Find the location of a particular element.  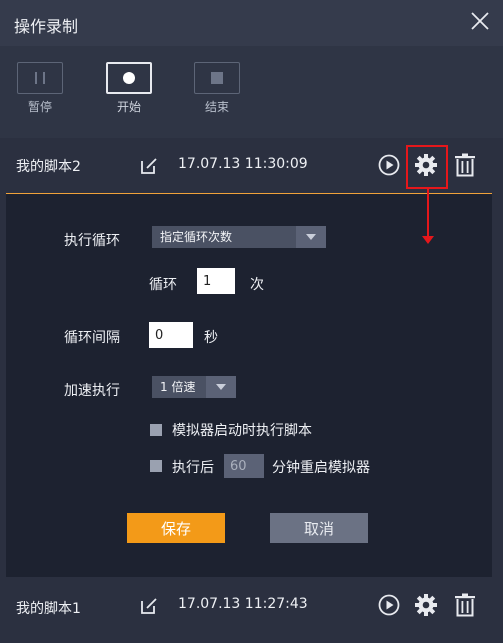

restart-minutes-input is located at coordinates (244, 466).